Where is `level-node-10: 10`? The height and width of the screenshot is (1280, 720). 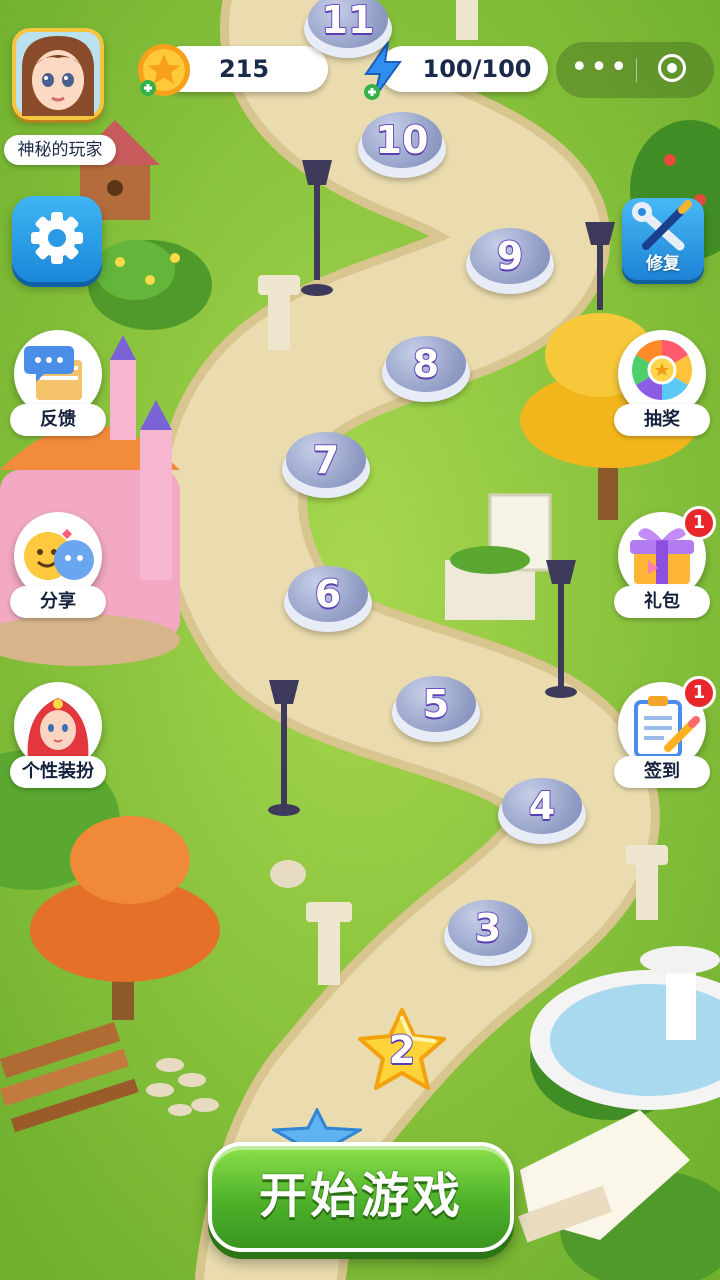 level-node-10: 10 is located at coordinates (402, 145).